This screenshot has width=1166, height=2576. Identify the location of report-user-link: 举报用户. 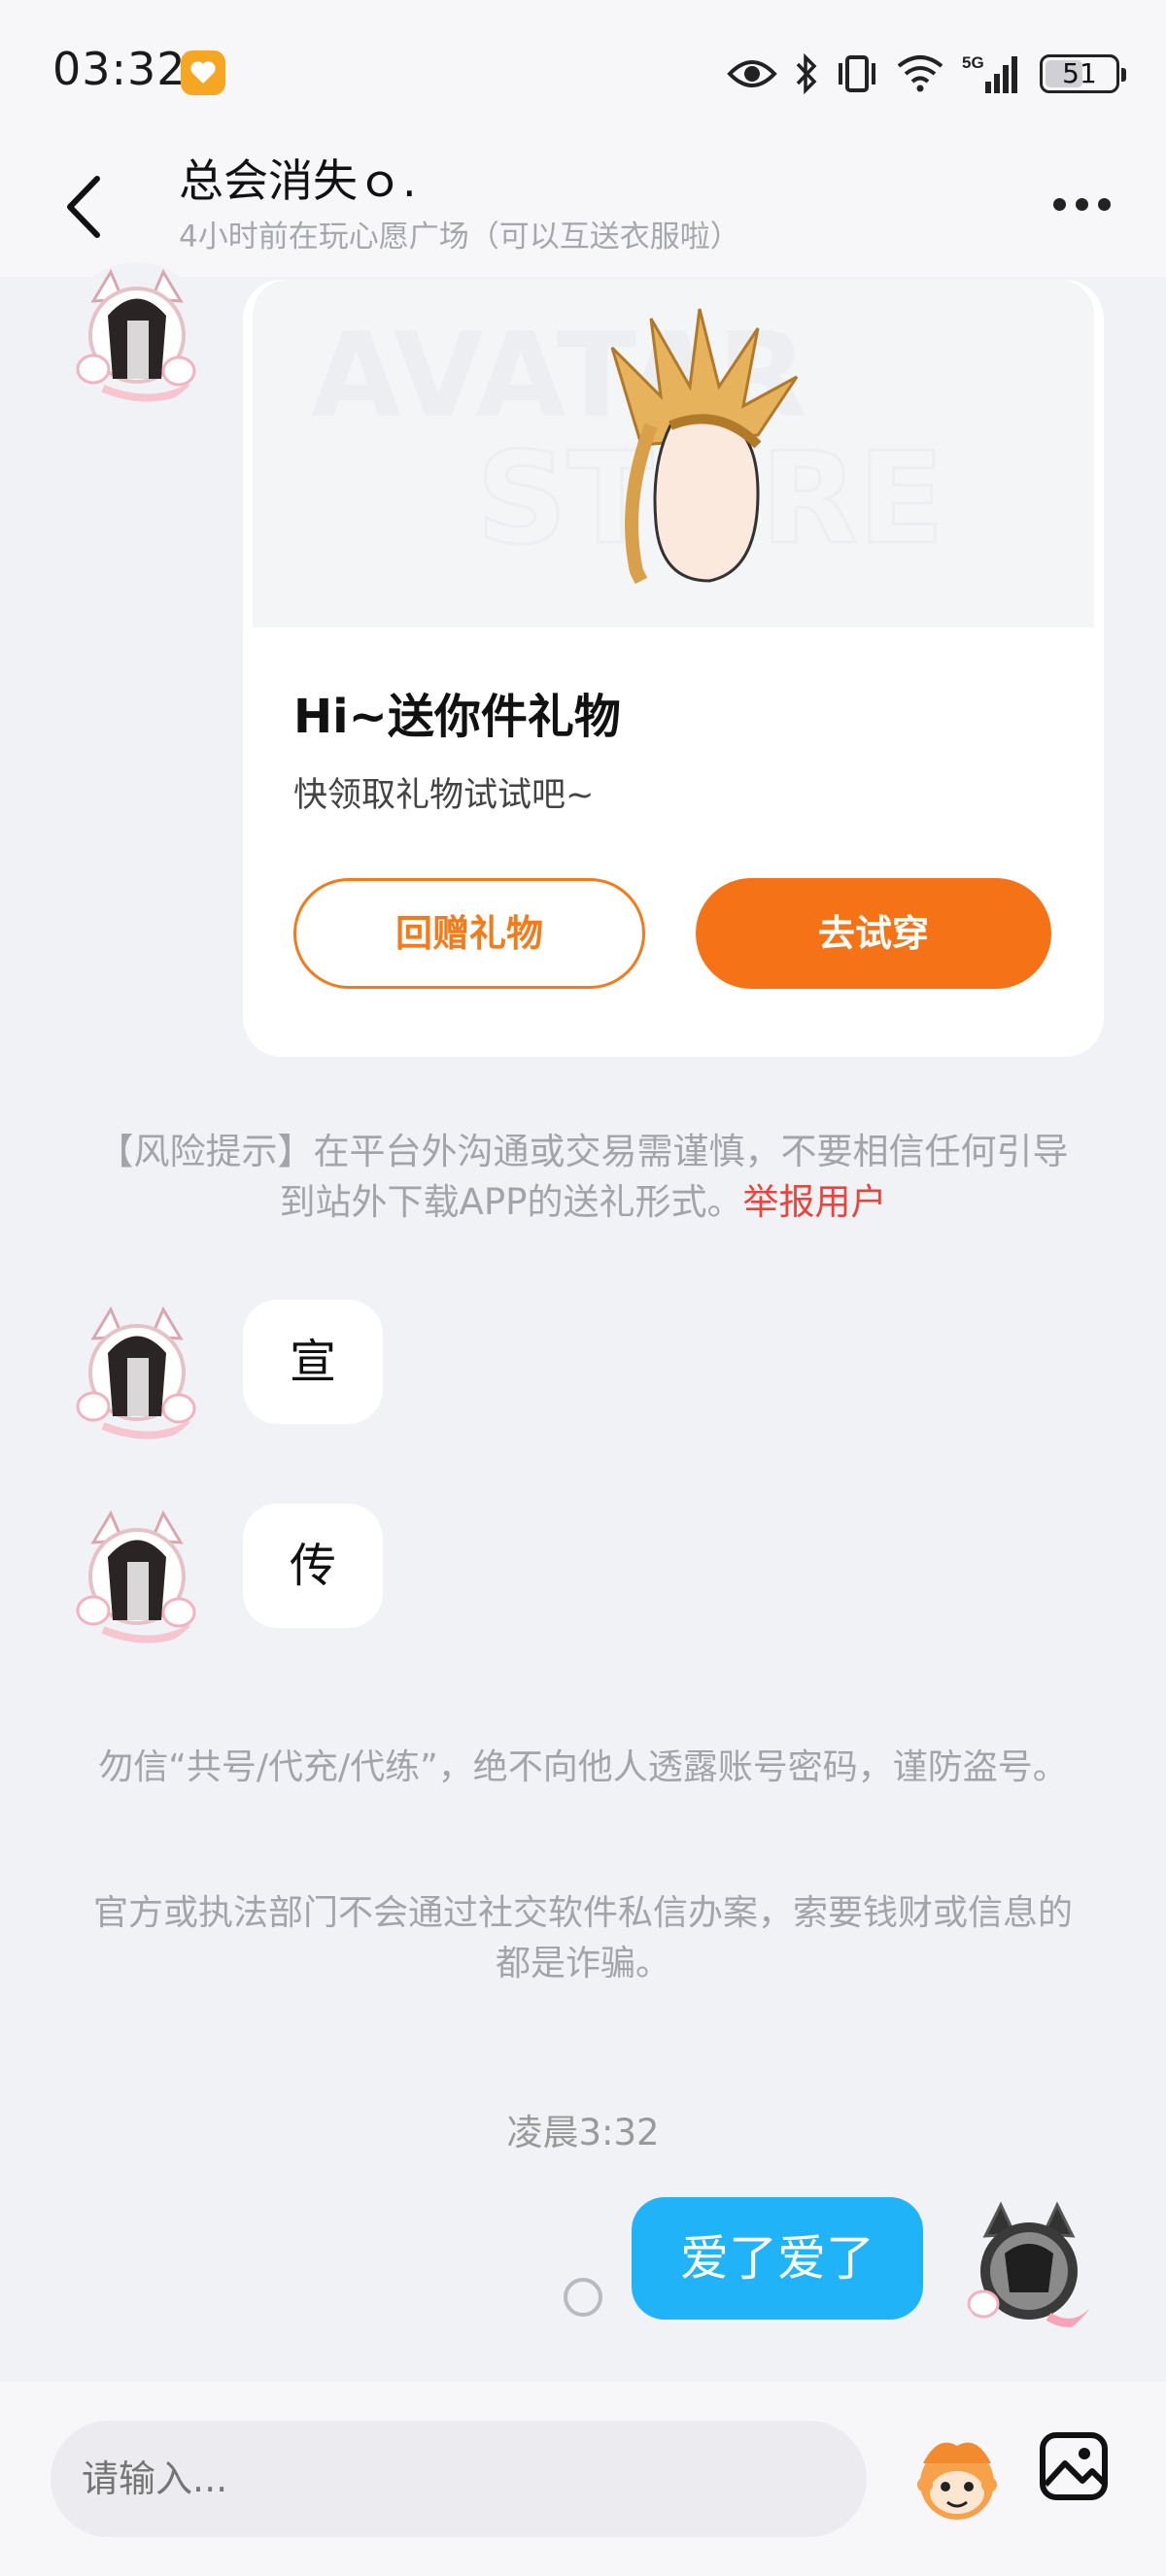
(814, 1202).